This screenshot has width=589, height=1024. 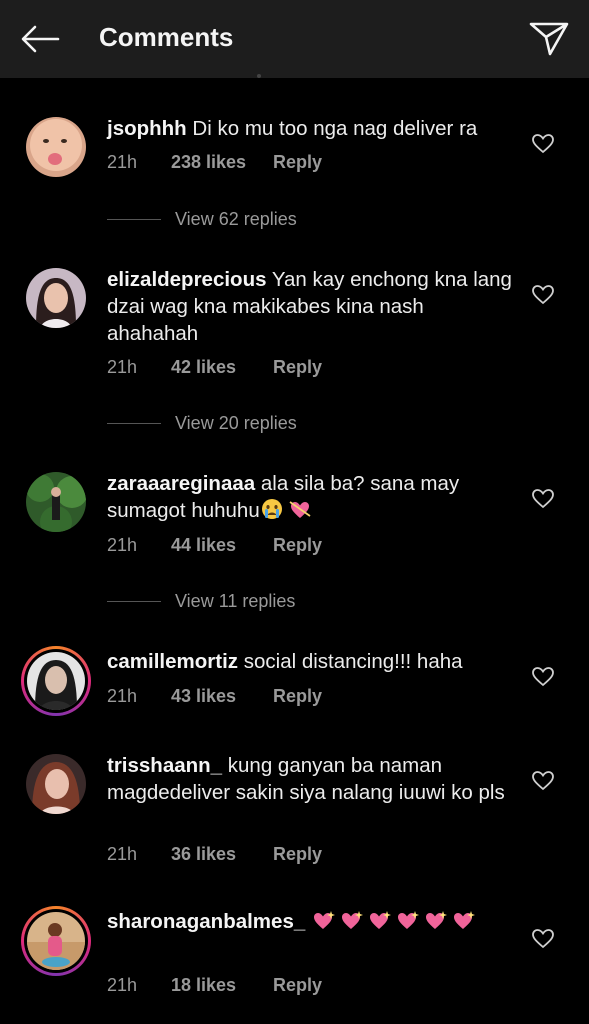 I want to click on comment-username: zaraaareginaaa, so click(x=181, y=483).